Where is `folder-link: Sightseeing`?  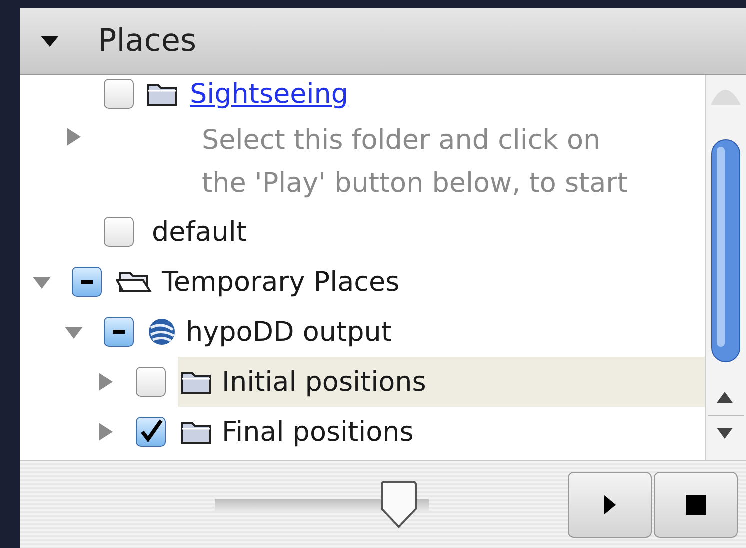 folder-link: Sightseeing is located at coordinates (269, 94).